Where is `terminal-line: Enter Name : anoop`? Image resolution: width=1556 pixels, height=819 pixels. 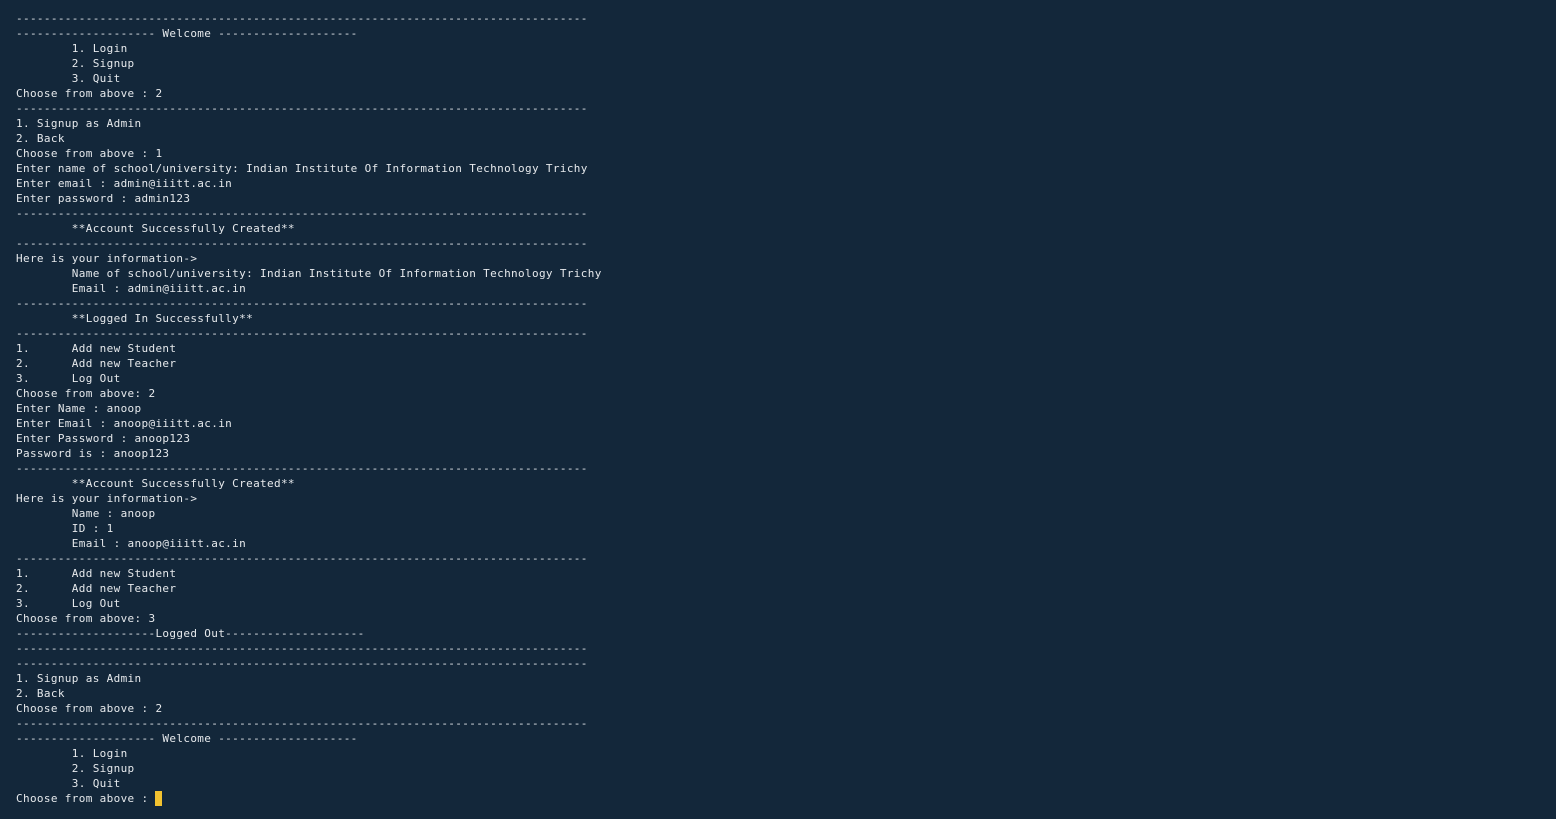
terminal-line: Enter Name : anoop is located at coordinates (79, 408).